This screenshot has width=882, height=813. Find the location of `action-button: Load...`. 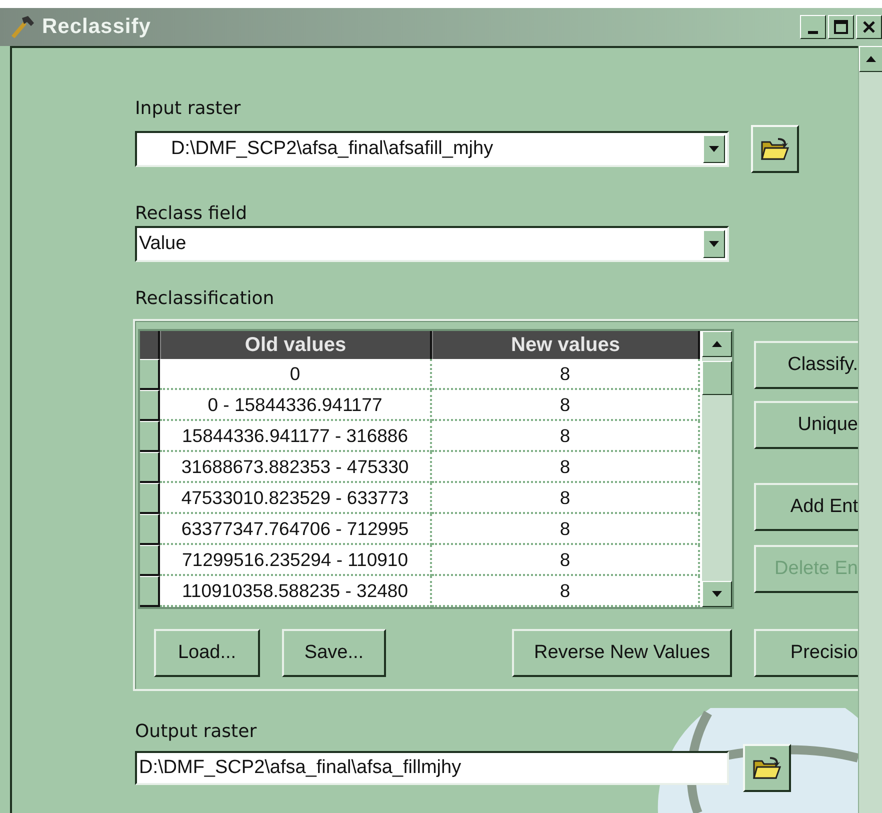

action-button: Load... is located at coordinates (207, 653).